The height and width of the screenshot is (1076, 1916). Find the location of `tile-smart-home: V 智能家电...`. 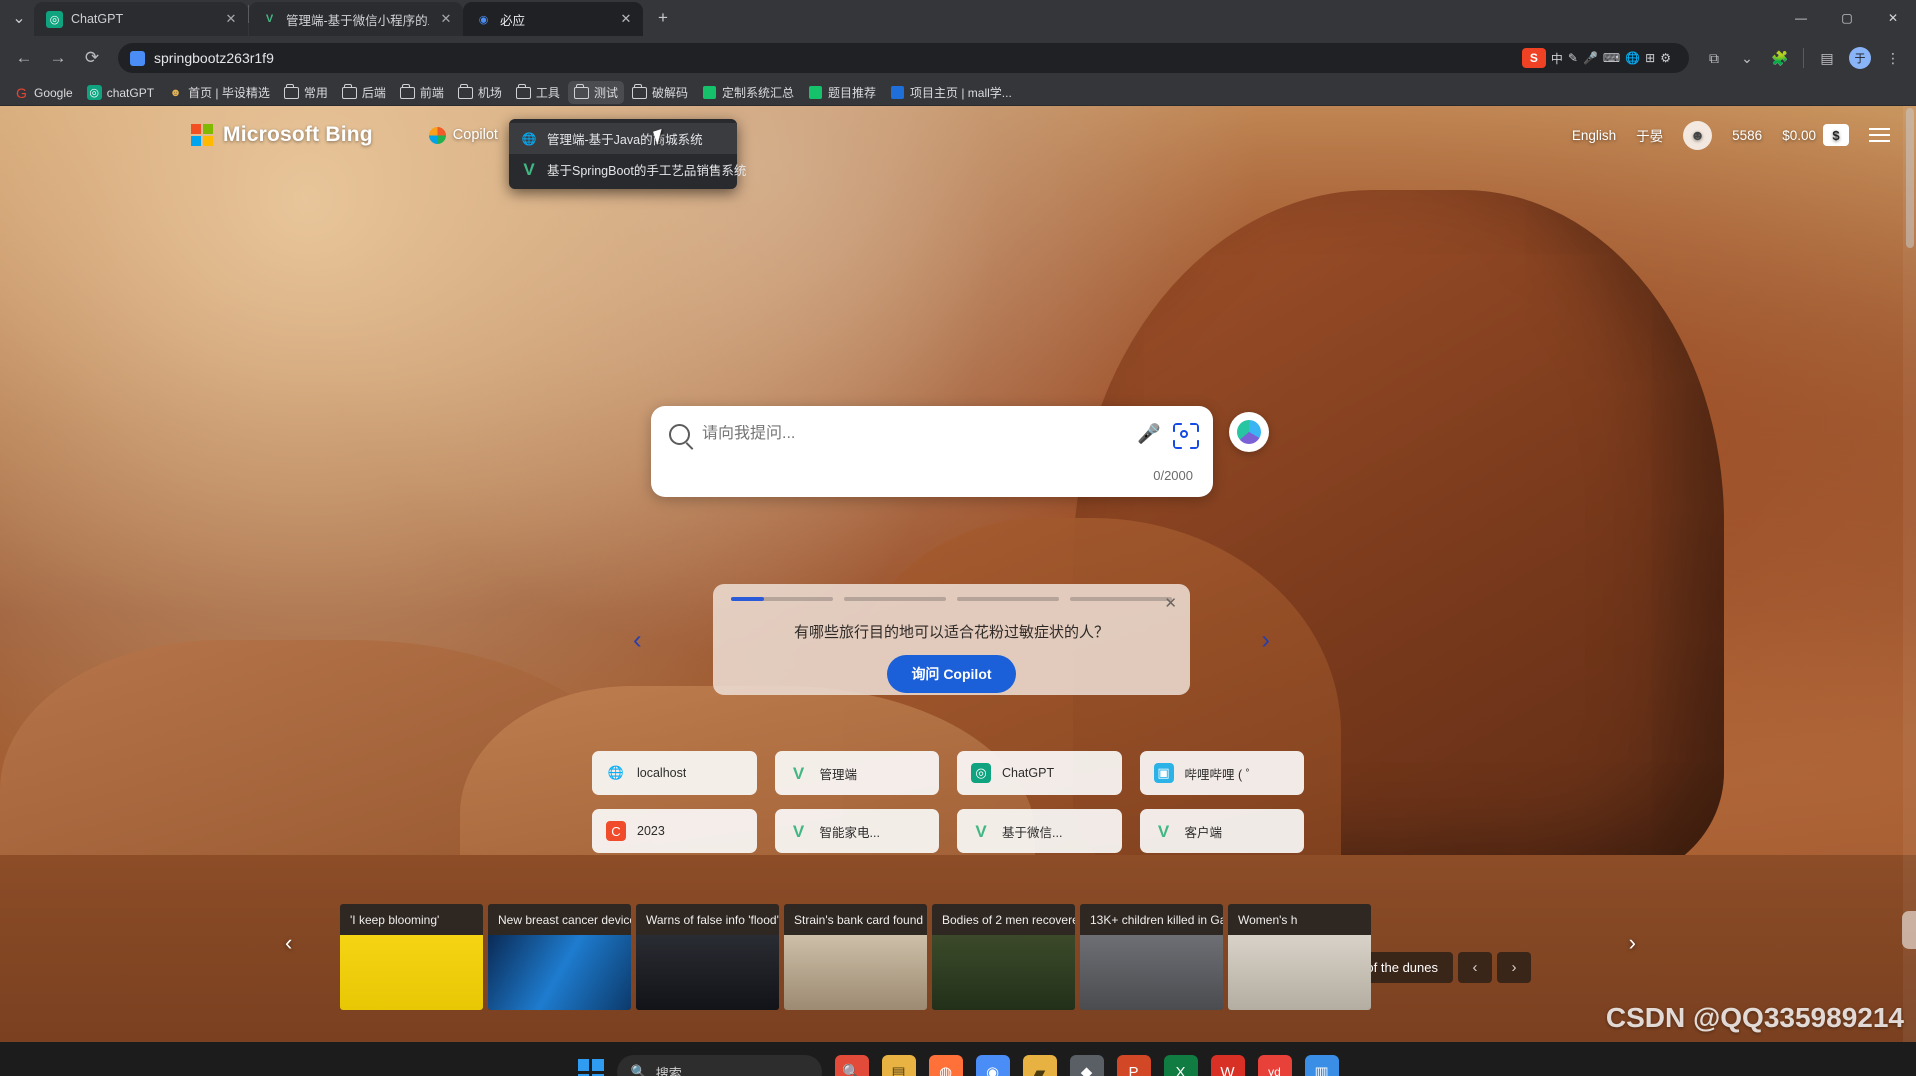

tile-smart-home: V 智能家电... is located at coordinates (856, 831).